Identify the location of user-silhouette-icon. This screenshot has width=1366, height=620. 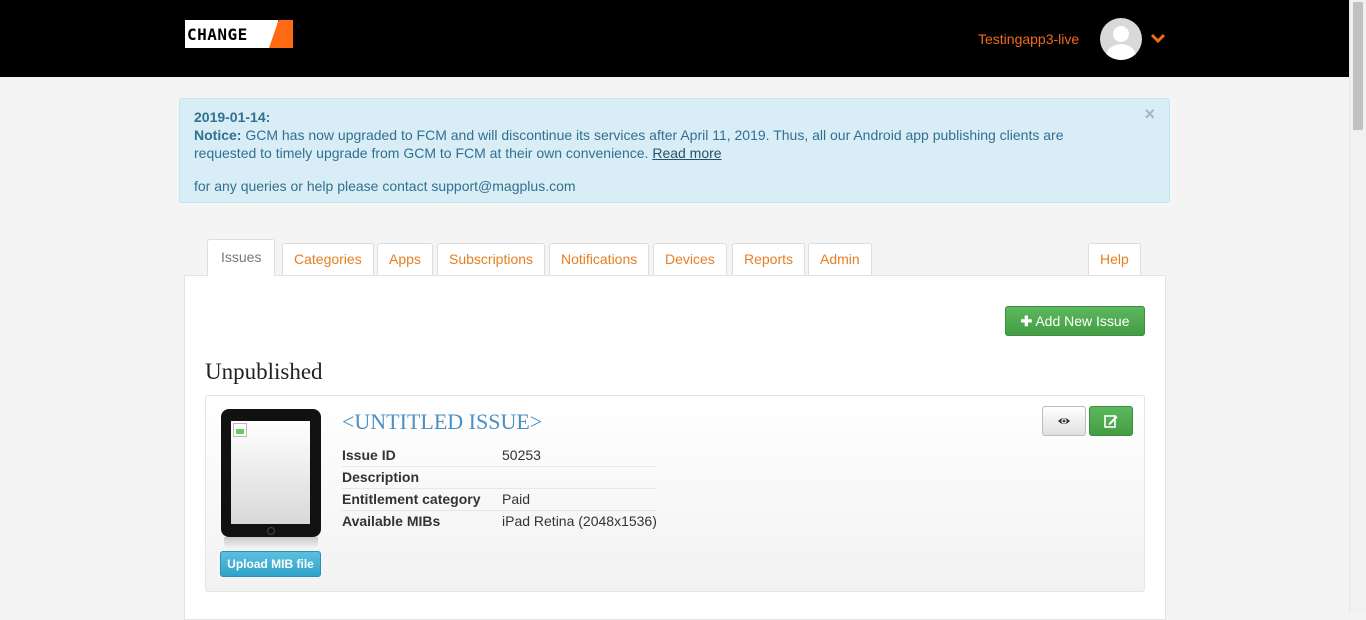
(1121, 43).